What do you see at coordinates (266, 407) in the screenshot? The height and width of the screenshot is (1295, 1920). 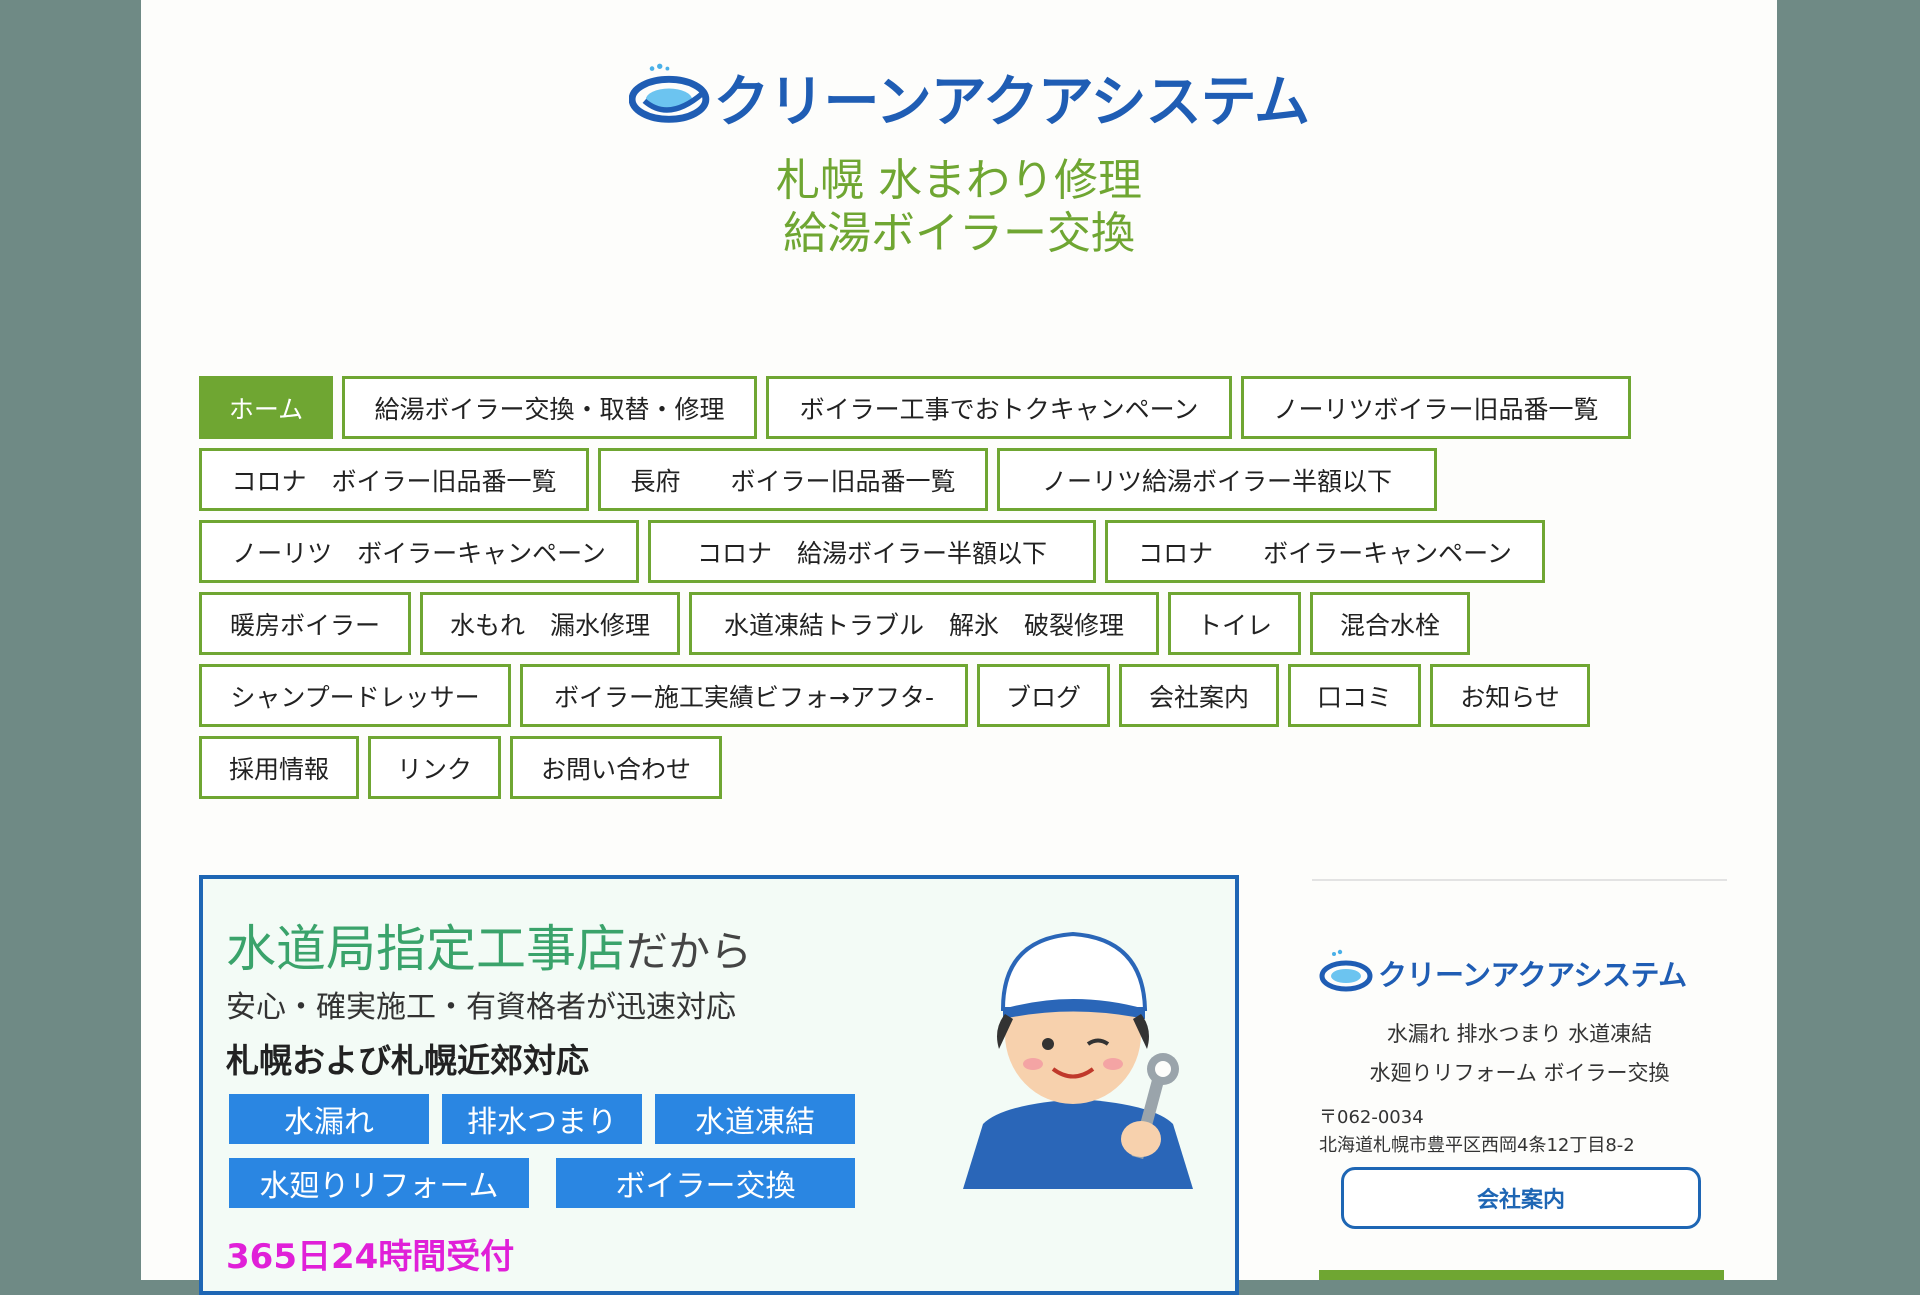 I see `nav-item-home: ホーム` at bounding box center [266, 407].